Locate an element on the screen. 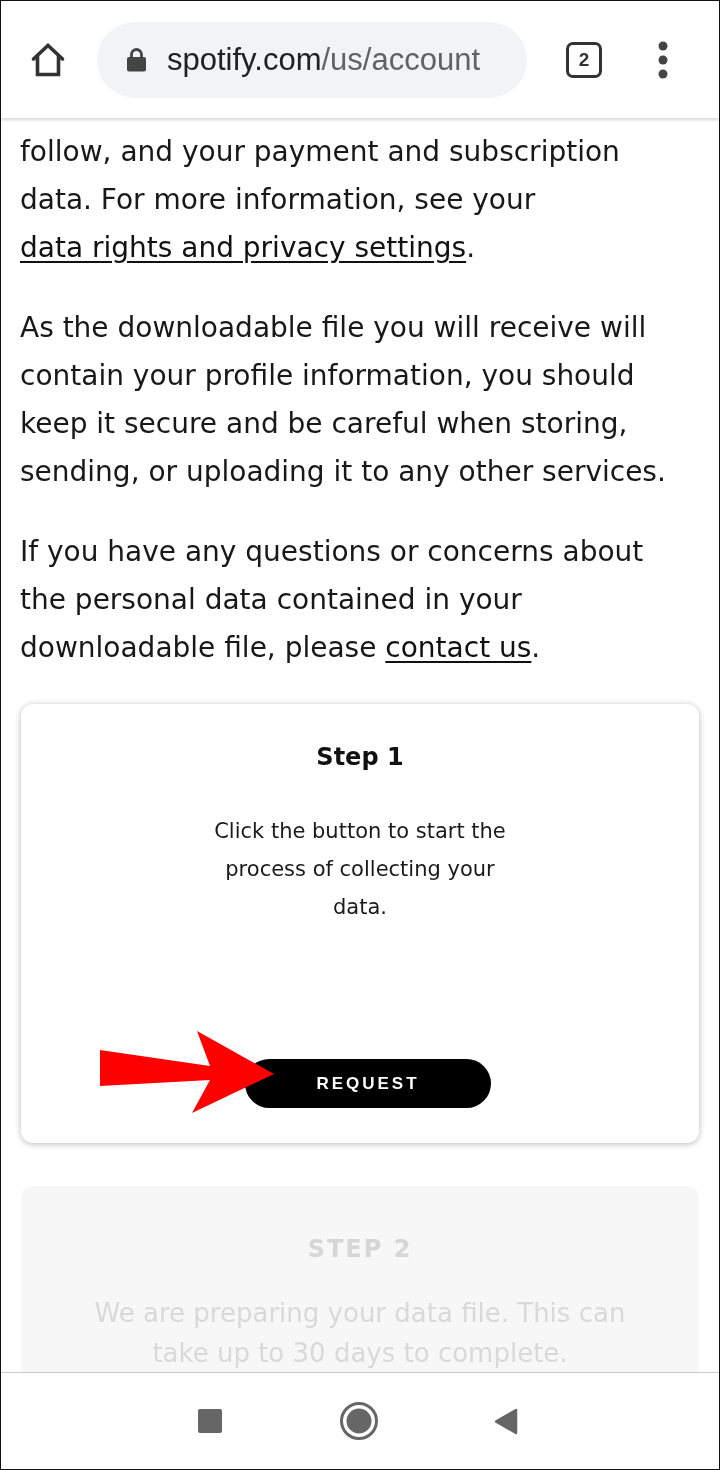 The image size is (720, 1470). url-text: spotify.com/us/account is located at coordinates (324, 59).